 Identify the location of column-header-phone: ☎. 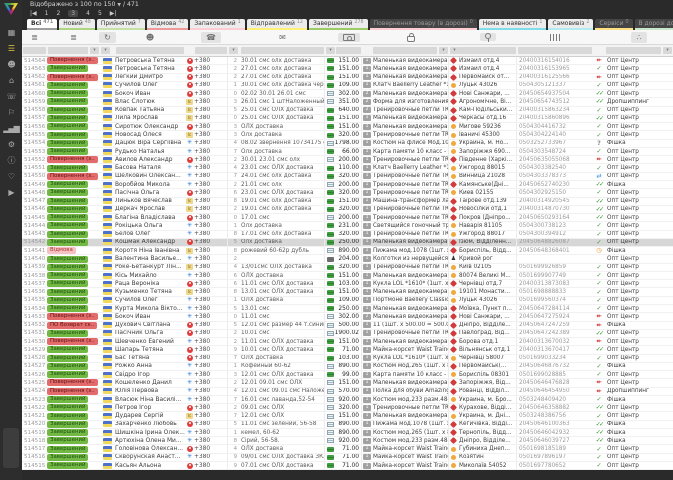
(211, 37).